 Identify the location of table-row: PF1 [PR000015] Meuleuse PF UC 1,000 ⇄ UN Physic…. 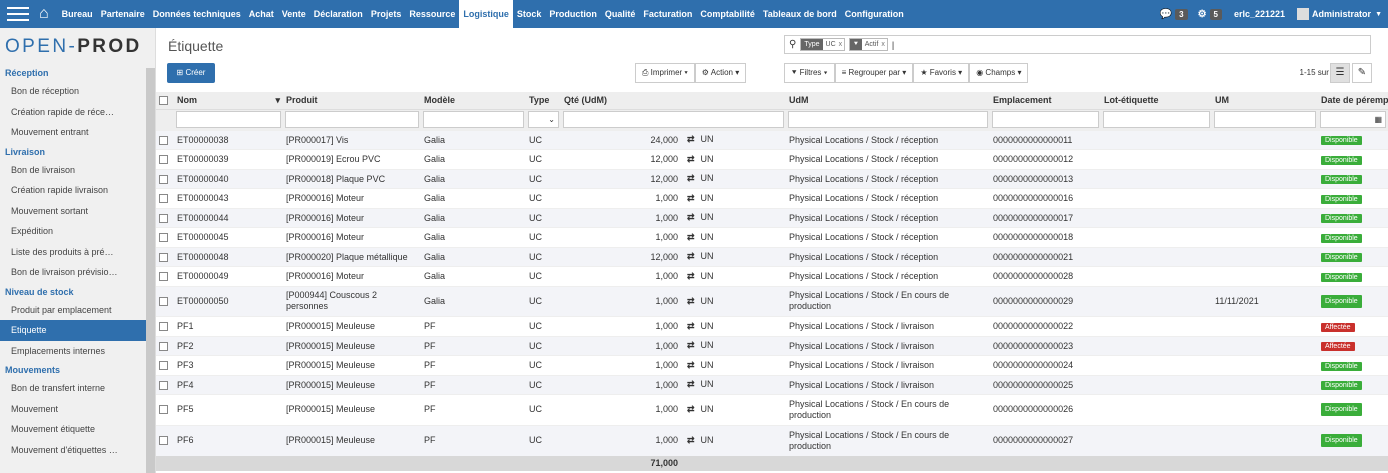
(772, 326).